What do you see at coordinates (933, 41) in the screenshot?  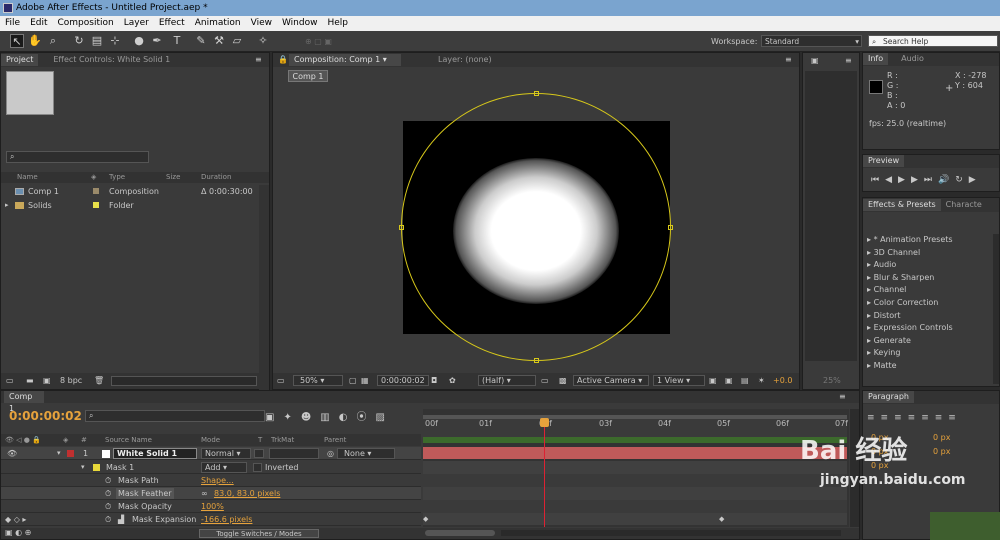 I see `search-help-input: ⌕ Search Help` at bounding box center [933, 41].